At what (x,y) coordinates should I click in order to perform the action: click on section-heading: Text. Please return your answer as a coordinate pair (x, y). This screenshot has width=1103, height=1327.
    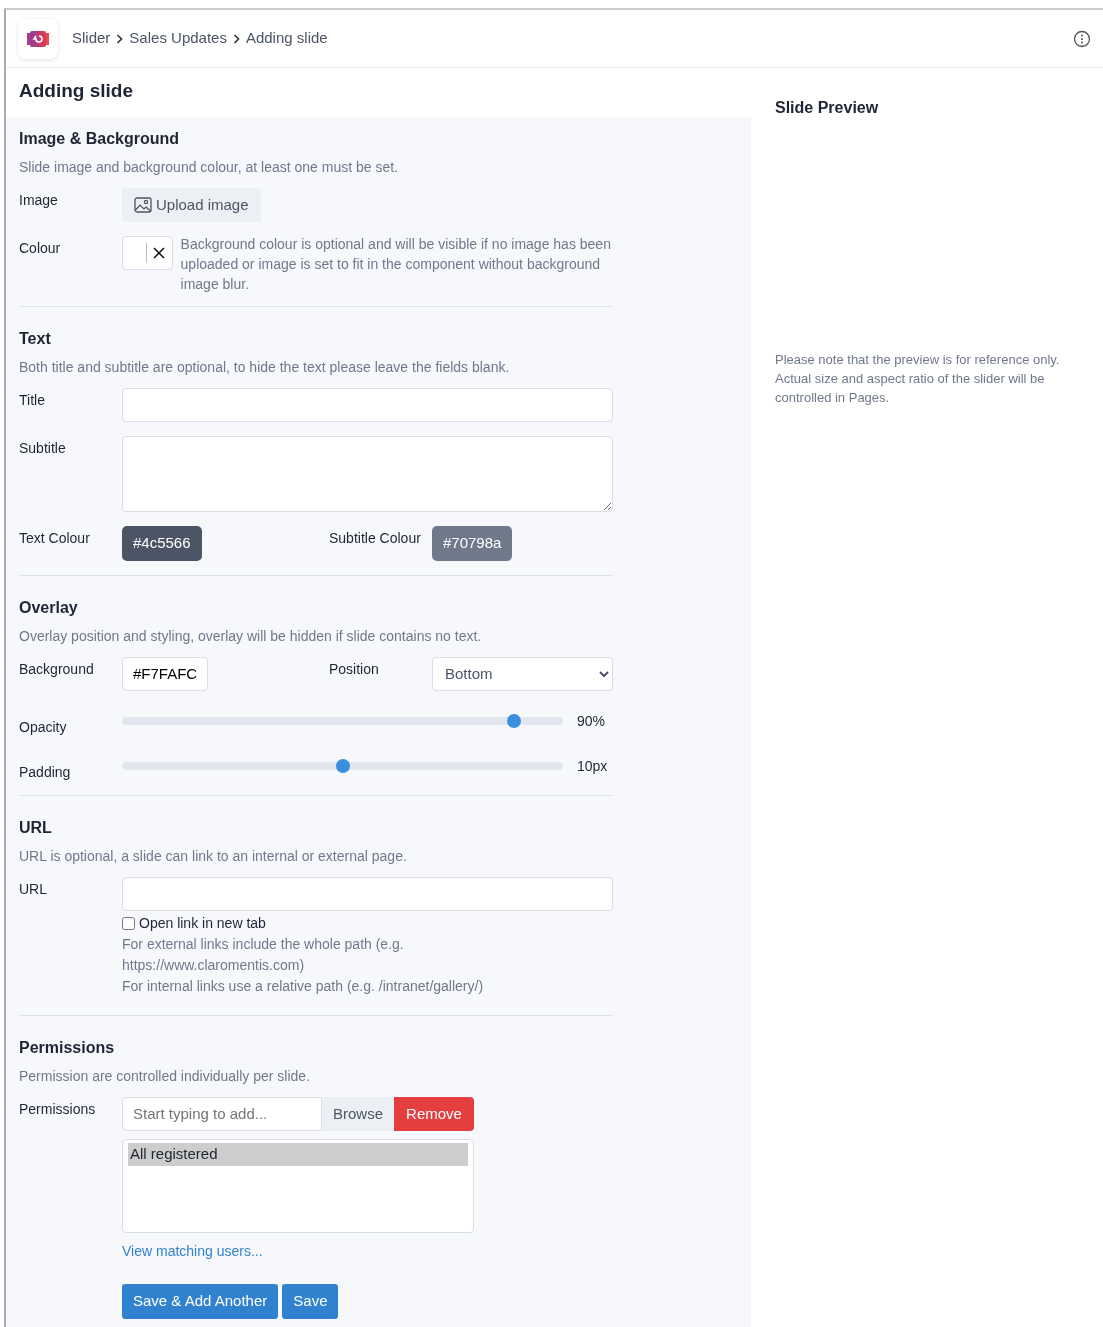
    Looking at the image, I should click on (35, 339).